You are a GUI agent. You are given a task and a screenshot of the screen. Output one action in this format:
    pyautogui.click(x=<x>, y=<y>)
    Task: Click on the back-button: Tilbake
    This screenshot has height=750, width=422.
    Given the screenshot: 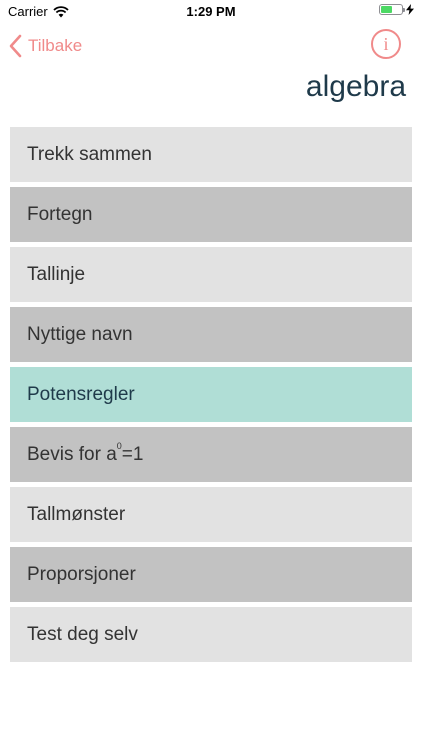 What is the action you would take?
    pyautogui.click(x=45, y=46)
    